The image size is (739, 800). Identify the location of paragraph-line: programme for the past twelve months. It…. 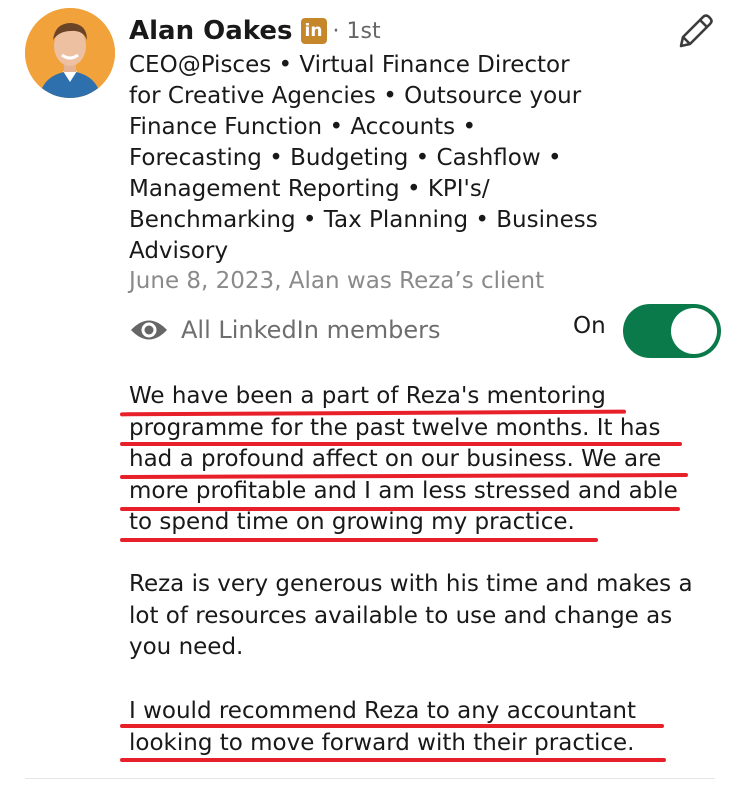
(395, 427).